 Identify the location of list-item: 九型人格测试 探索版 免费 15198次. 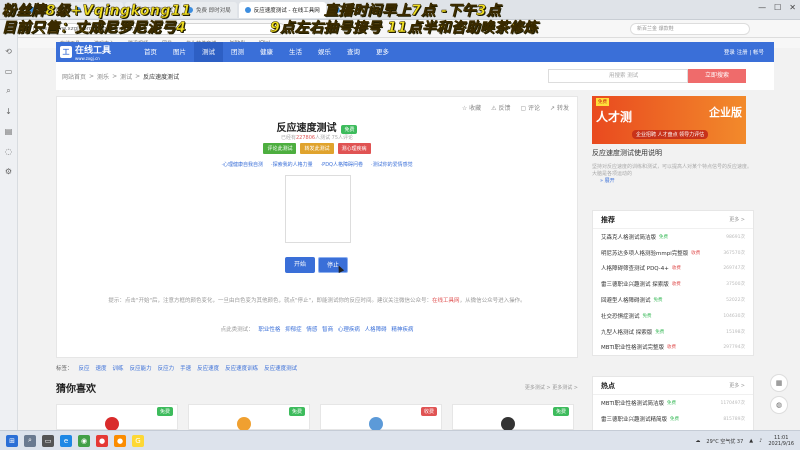
(673, 332).